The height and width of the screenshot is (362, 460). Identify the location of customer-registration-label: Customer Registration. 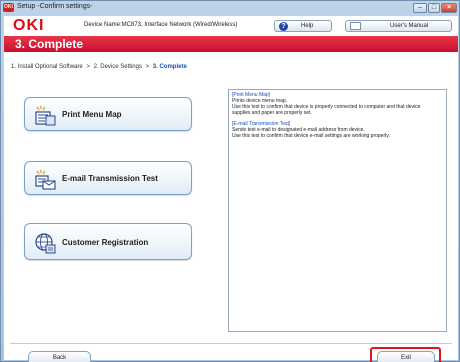
(105, 242).